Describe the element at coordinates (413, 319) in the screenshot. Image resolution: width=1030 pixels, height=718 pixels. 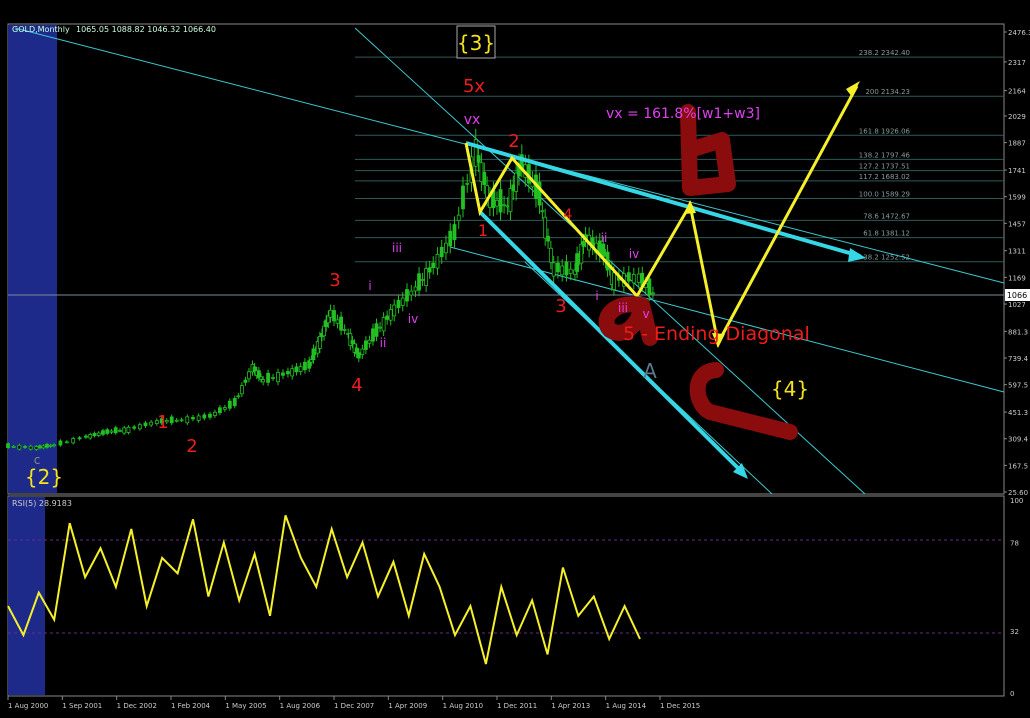
I see `wave-iv-mid: iv` at that location.